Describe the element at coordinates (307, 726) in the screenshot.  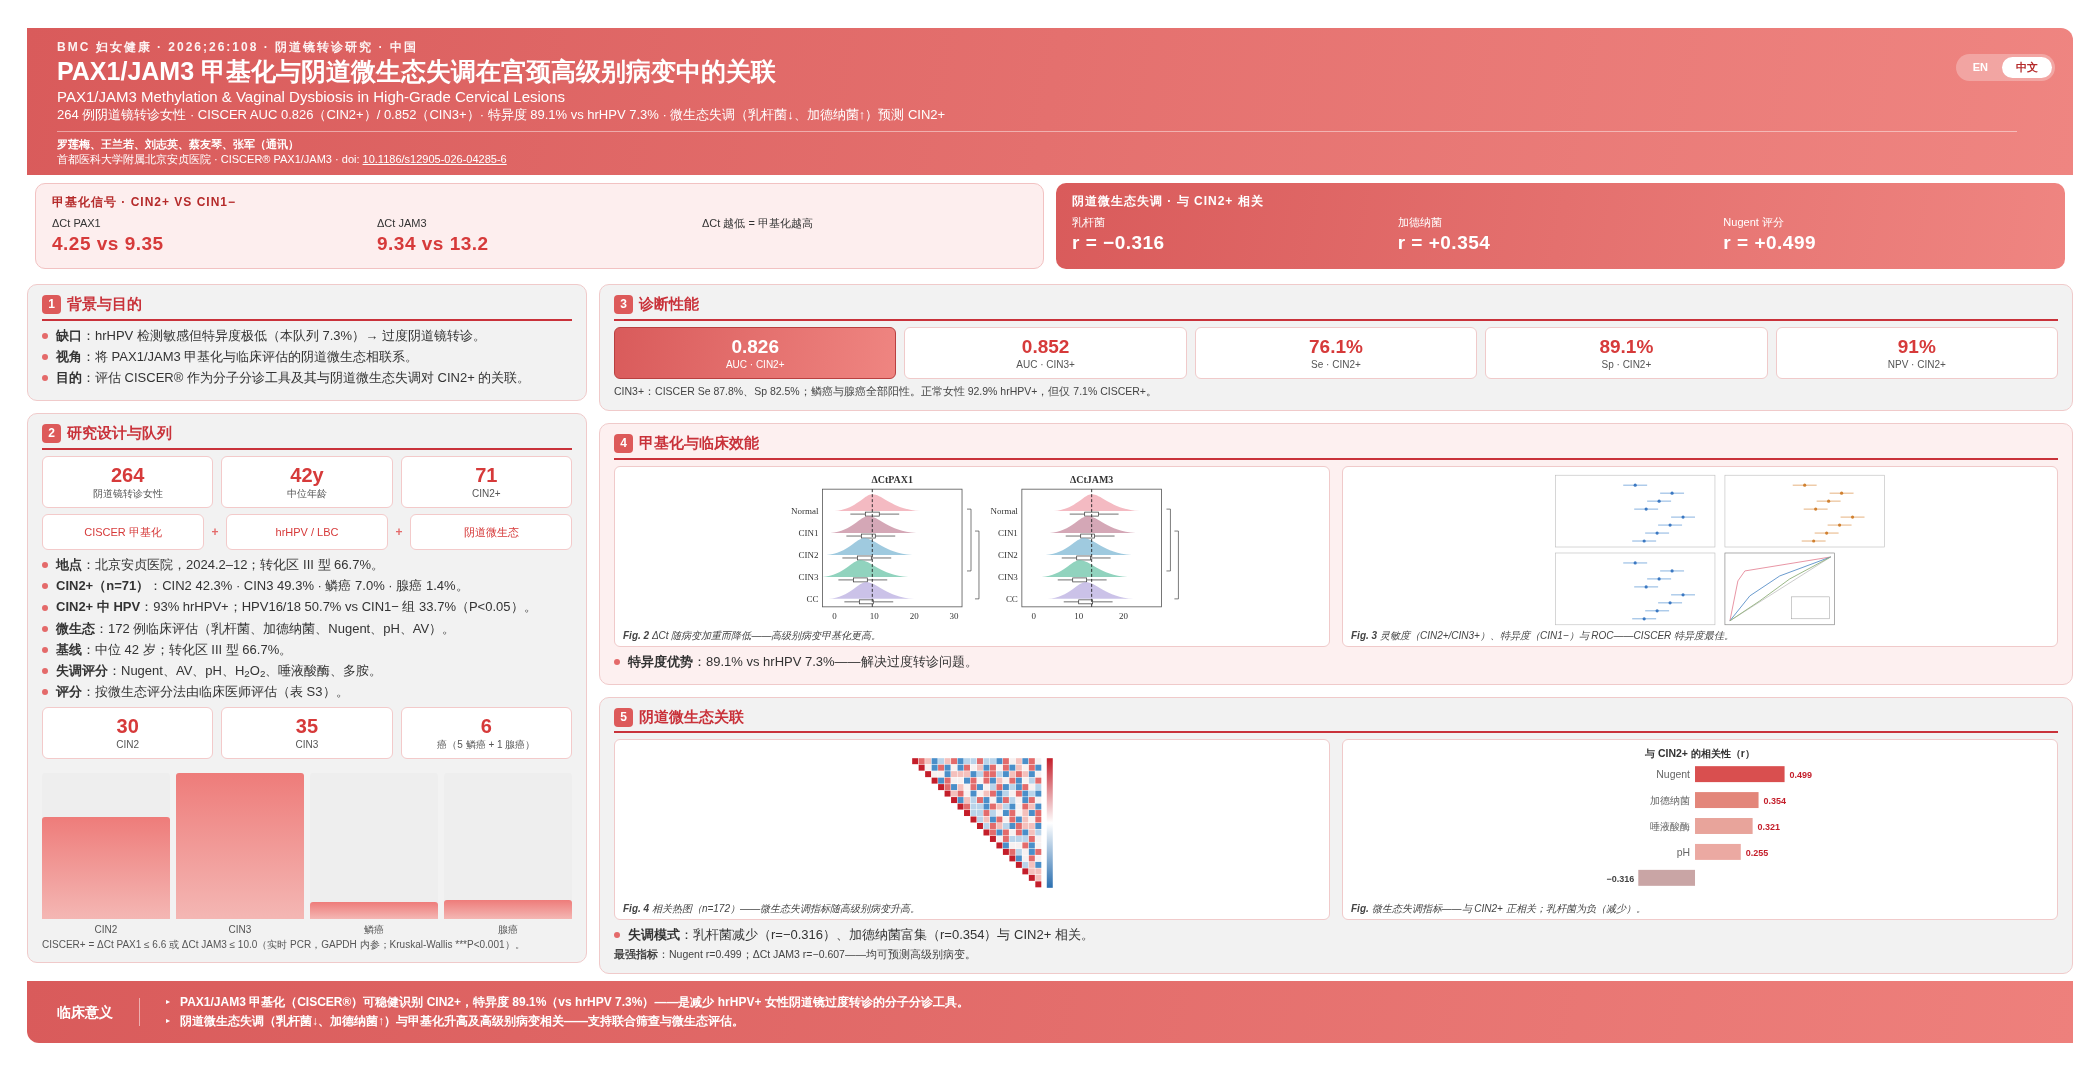
I see `stat-value: 35` at that location.